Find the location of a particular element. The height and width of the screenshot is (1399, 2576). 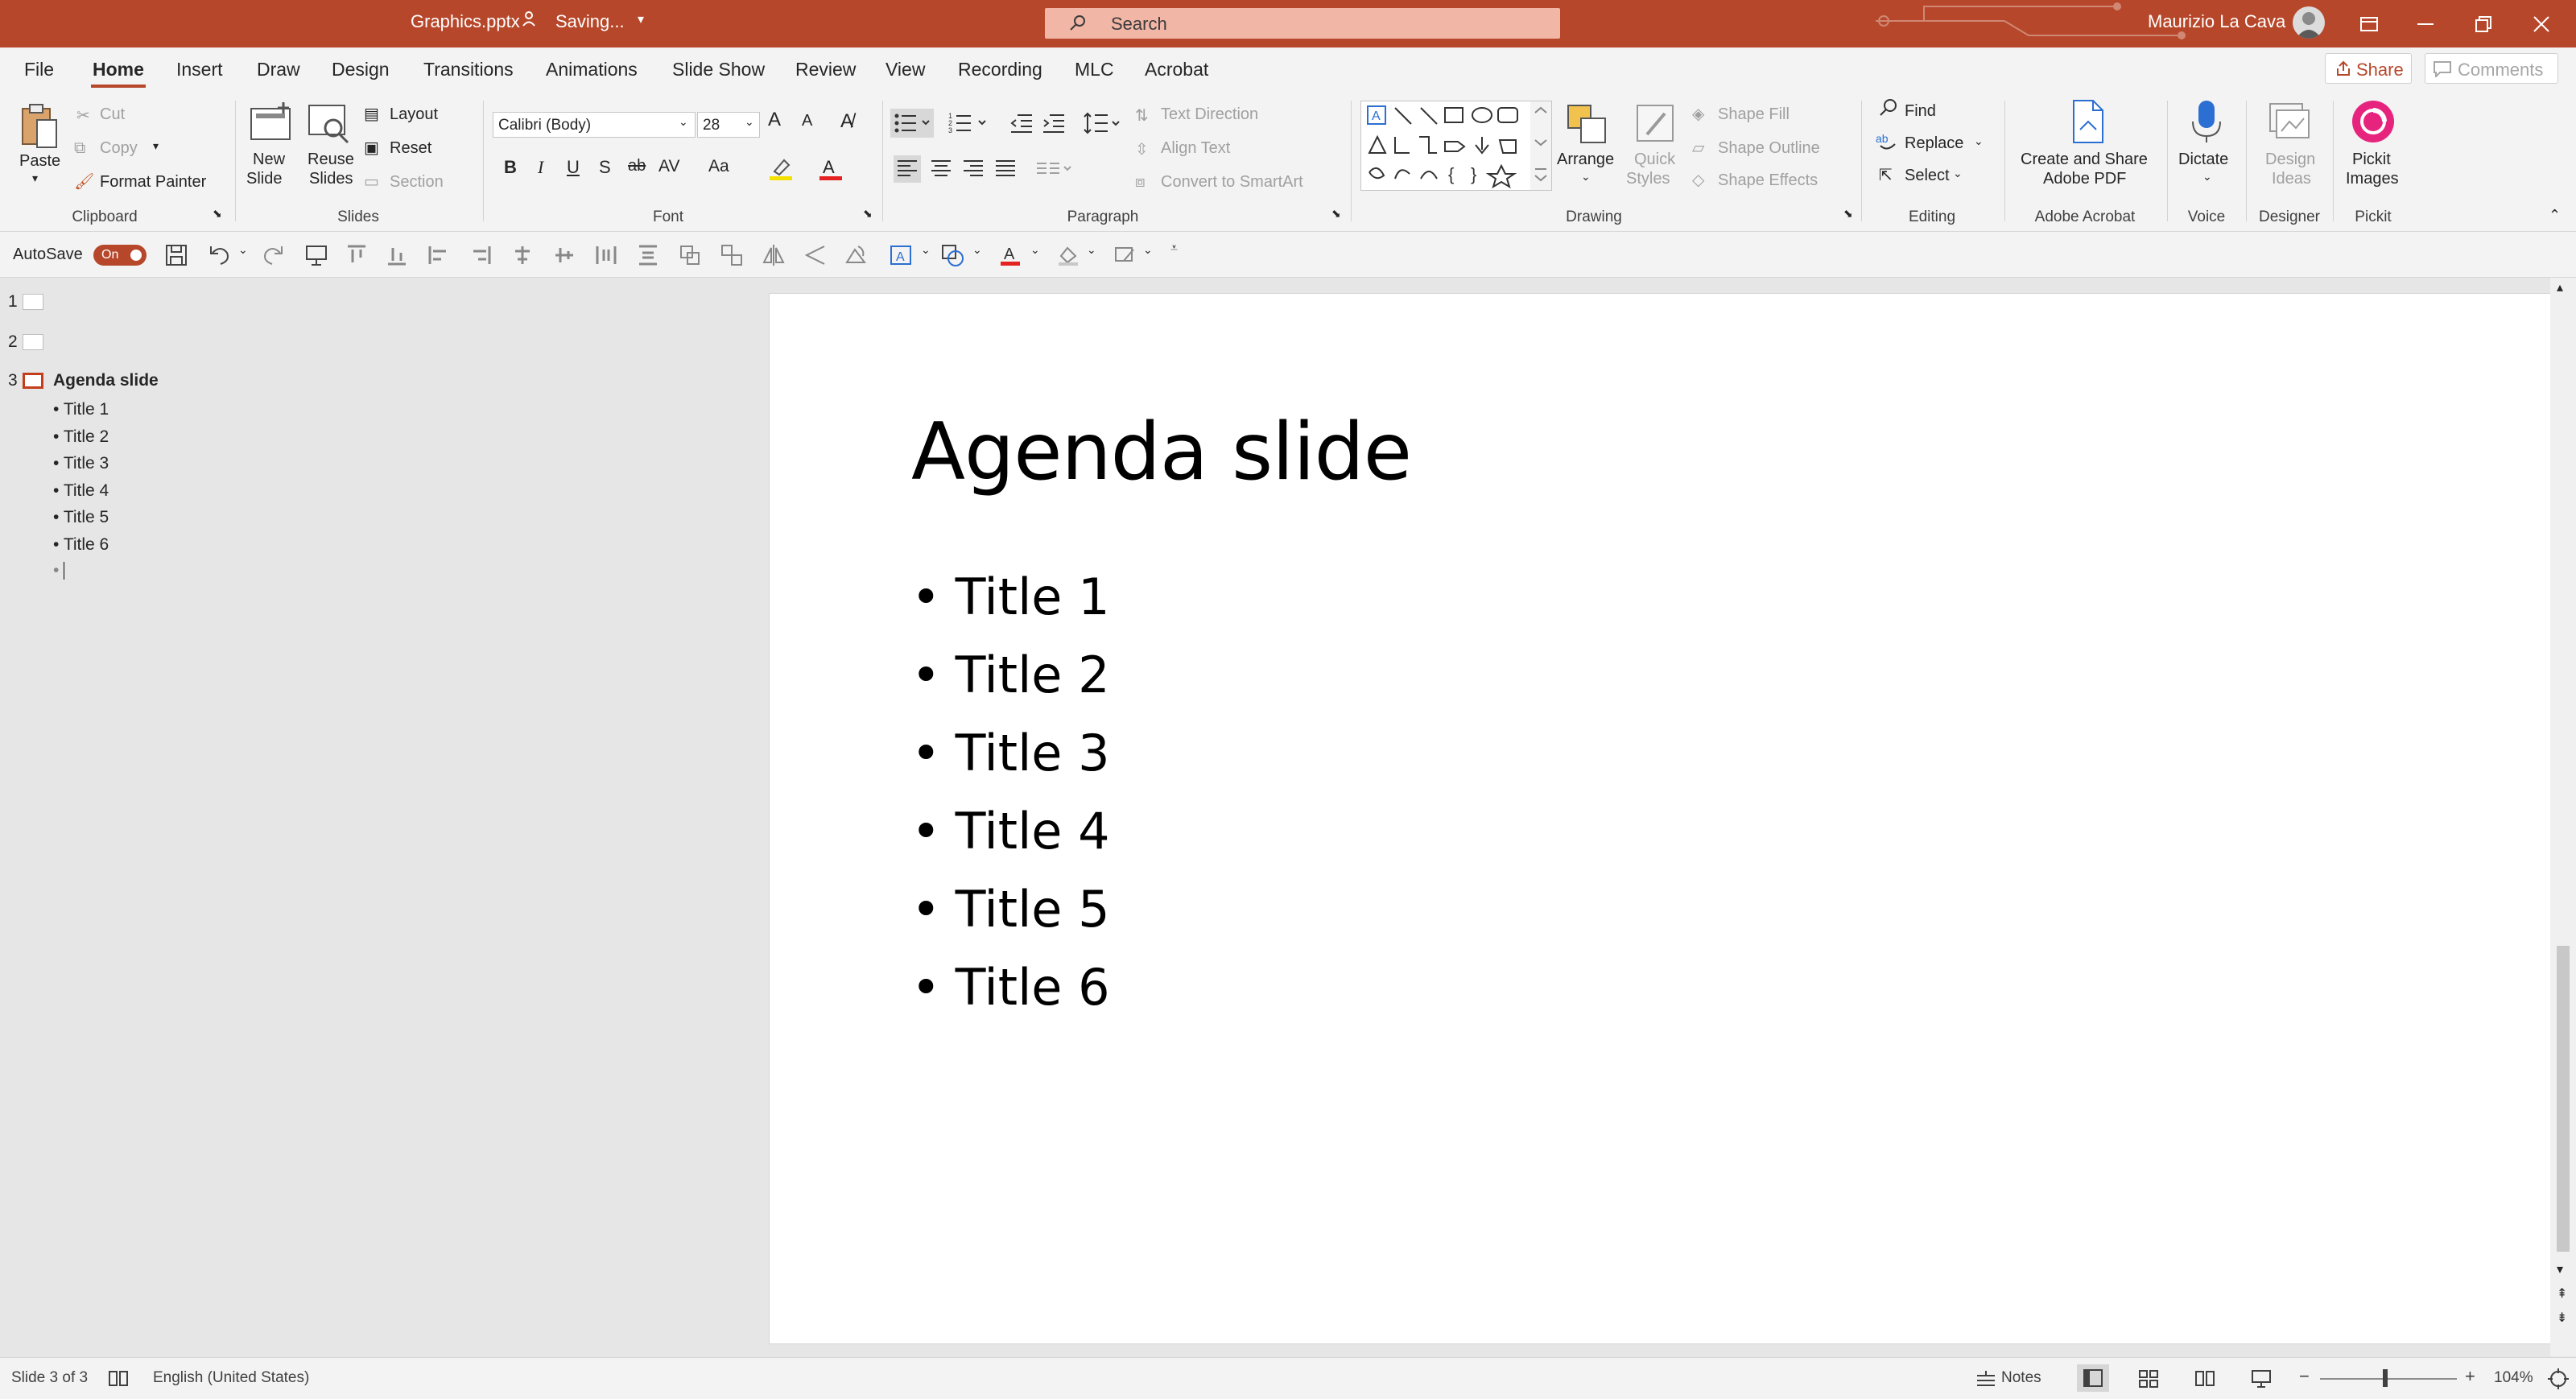

slide-bullet: Title 2 is located at coordinates (1010, 685).